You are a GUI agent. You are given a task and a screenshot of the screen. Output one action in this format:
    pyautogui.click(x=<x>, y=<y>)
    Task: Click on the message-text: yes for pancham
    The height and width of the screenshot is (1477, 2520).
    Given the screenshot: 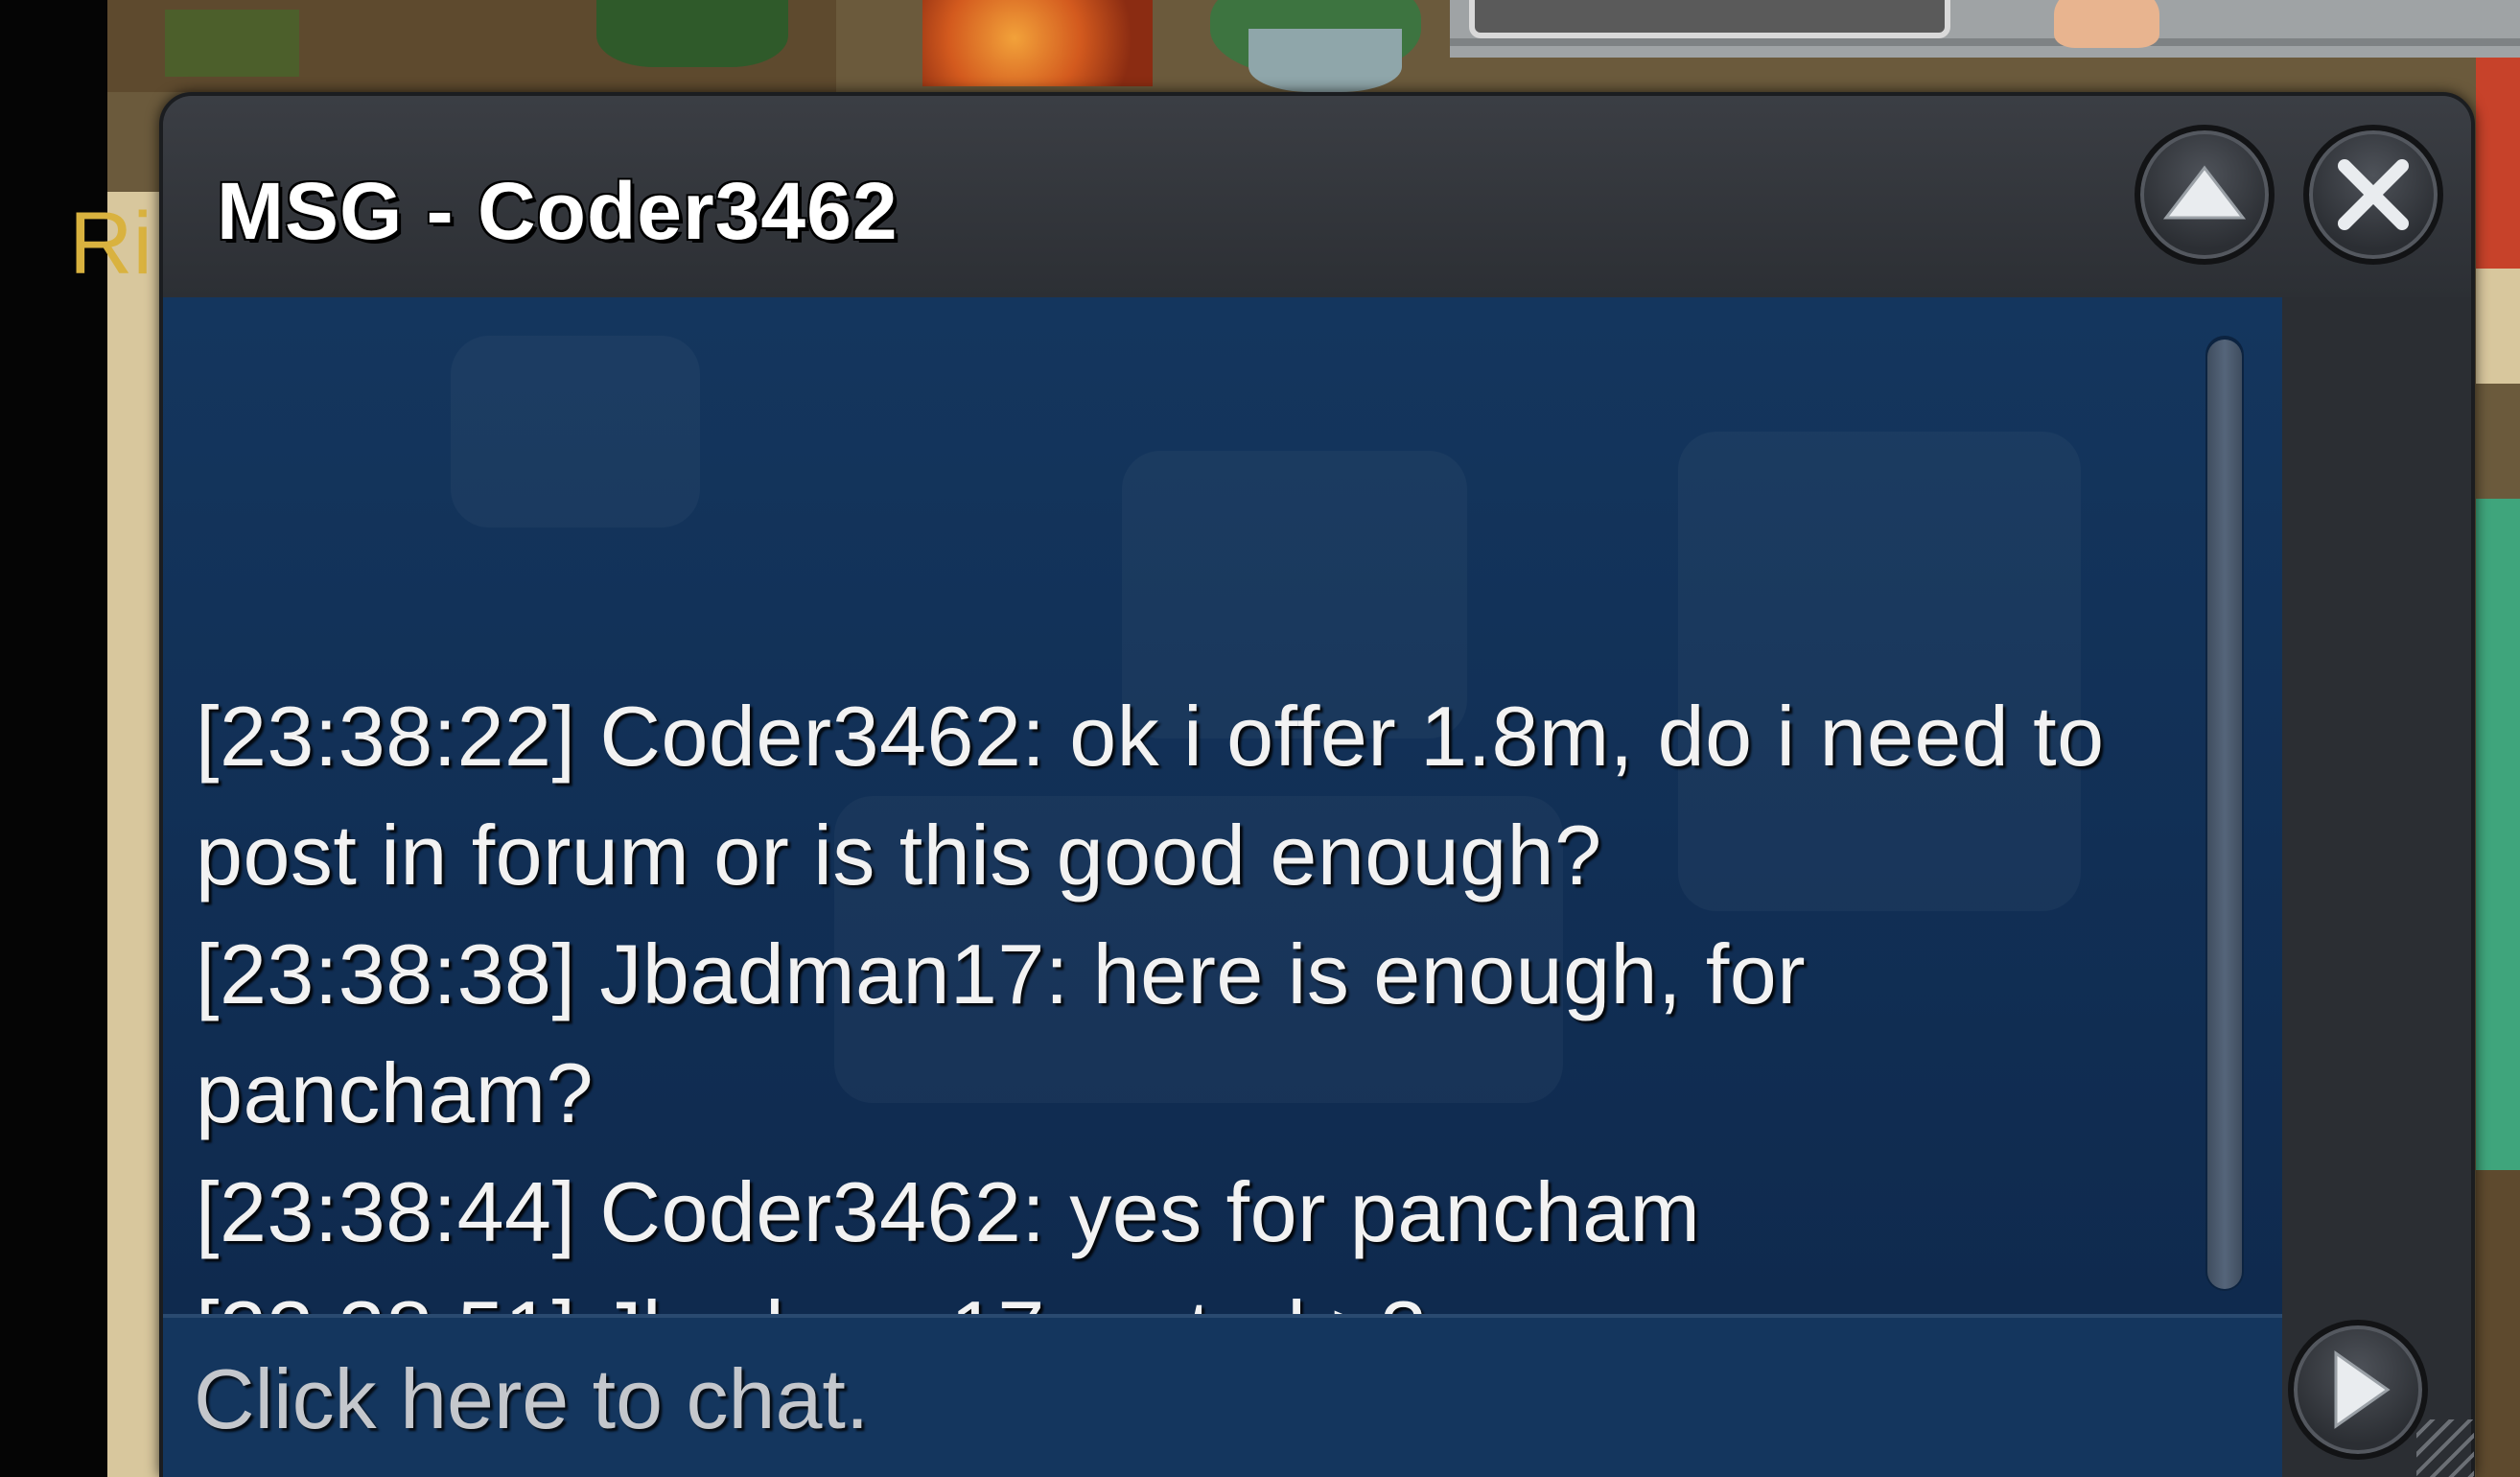 What is the action you would take?
    pyautogui.click(x=1385, y=1211)
    